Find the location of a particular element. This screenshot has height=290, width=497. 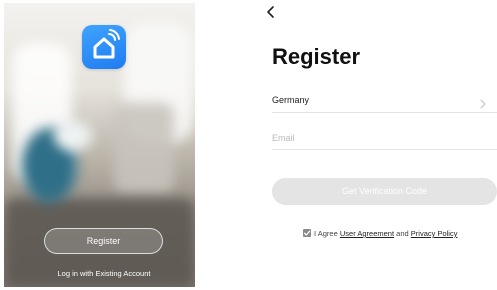

email-field is located at coordinates (377, 138).